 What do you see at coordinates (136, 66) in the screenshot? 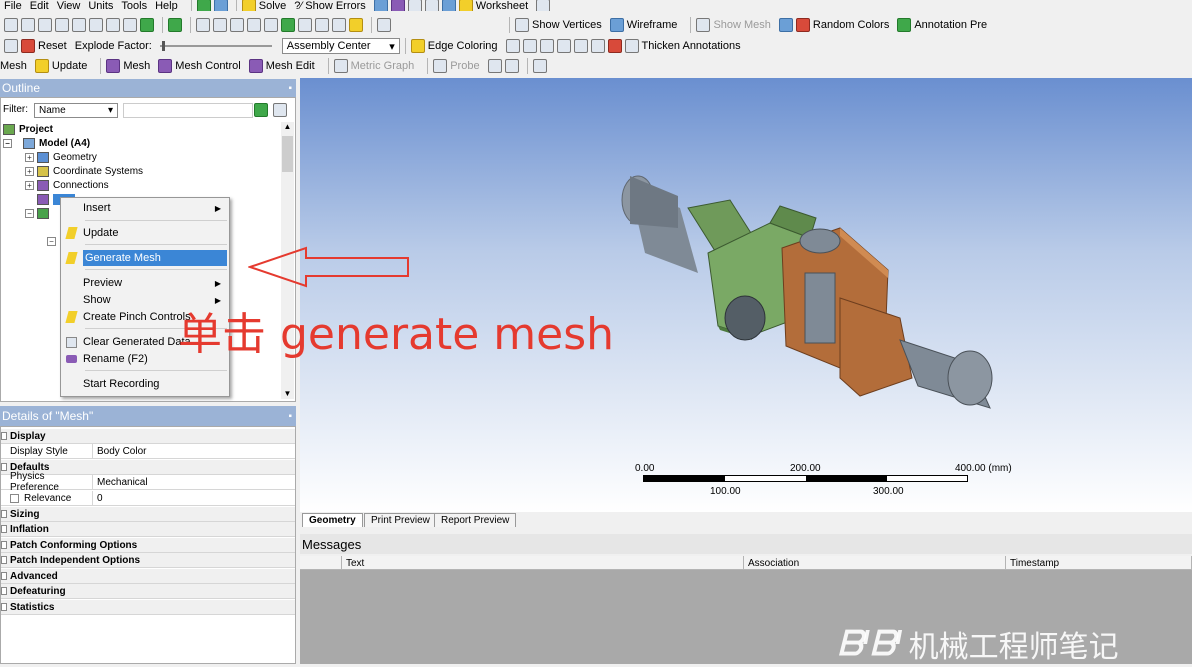
I see `mesh-dropdown-button: Mesh` at bounding box center [136, 66].